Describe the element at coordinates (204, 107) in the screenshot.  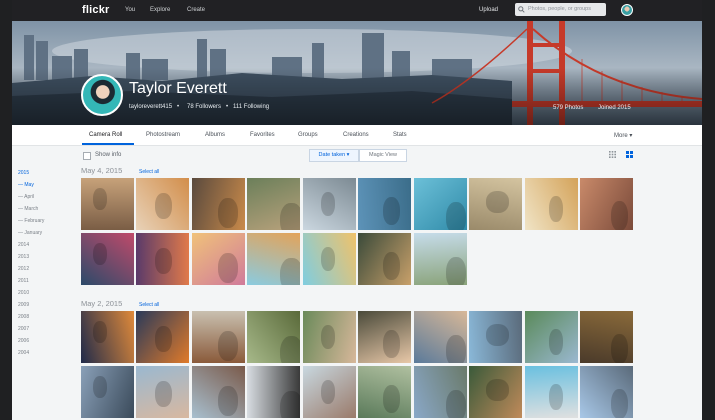
I see `followers-link: 78 Followers` at that location.